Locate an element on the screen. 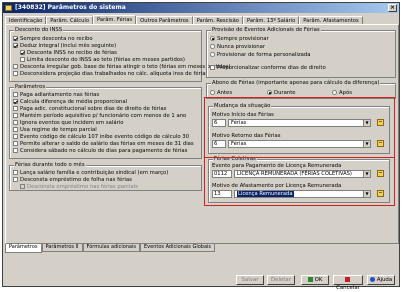 The height and width of the screenshot is (292, 404). abono-durante: Durante is located at coordinates (281, 92).